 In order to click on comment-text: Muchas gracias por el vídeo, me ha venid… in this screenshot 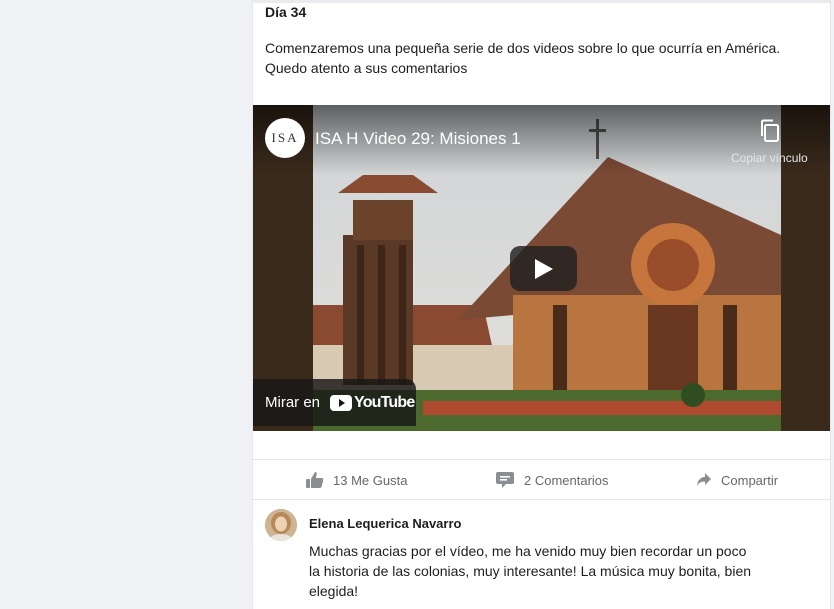, I will do `click(530, 571)`.